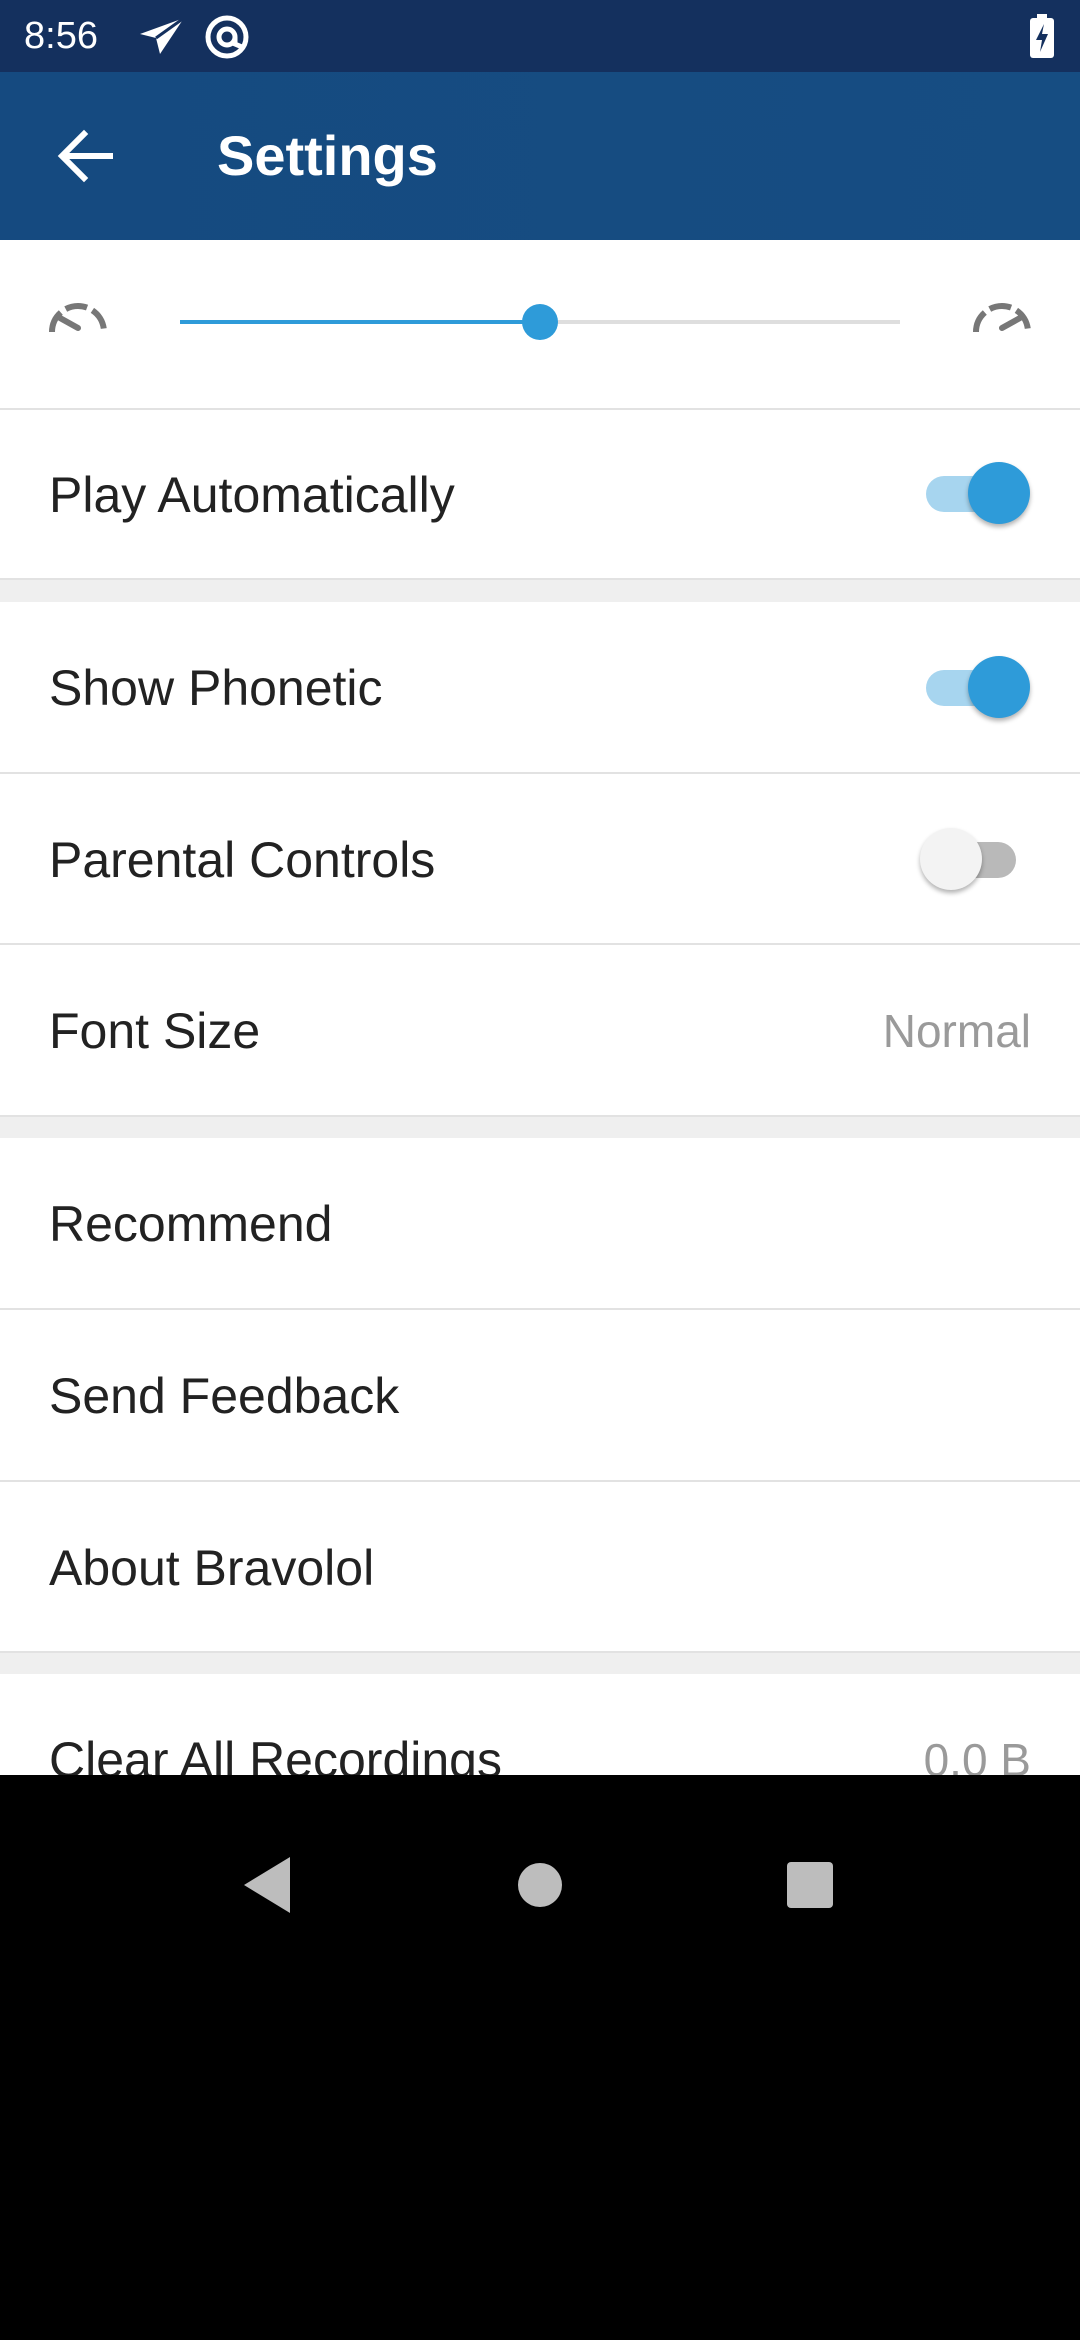 This screenshot has width=1080, height=2340. I want to click on play-automatically-row: Play Automatically, so click(540, 495).